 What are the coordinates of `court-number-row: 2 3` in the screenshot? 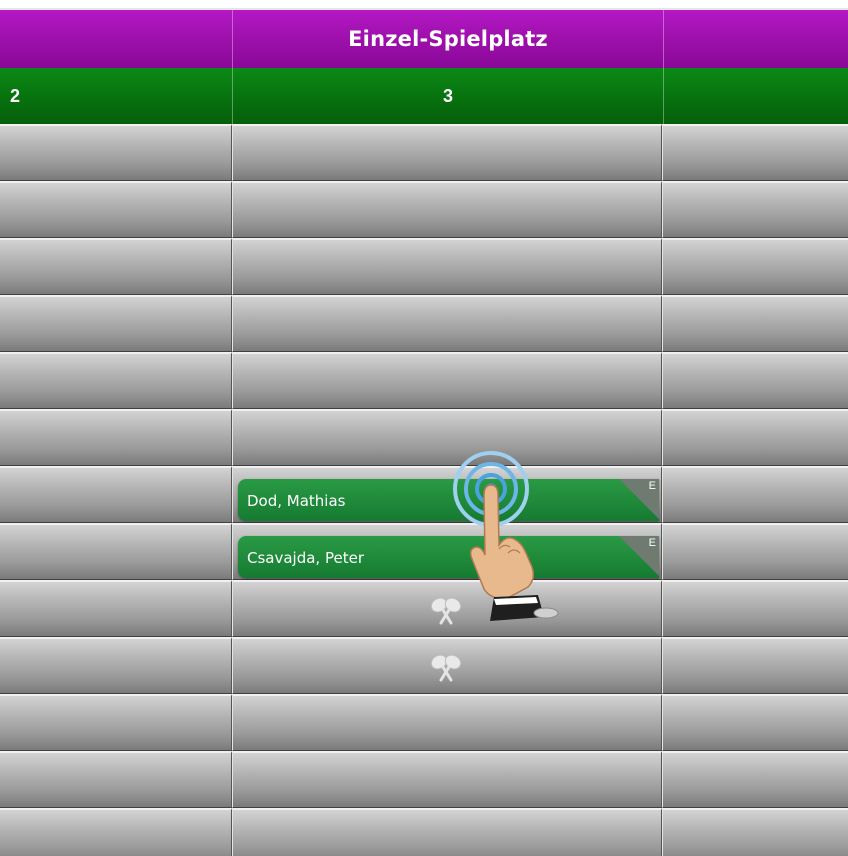 It's located at (424, 96).